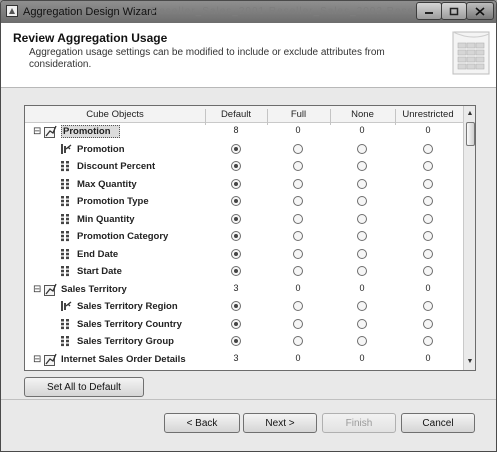 This screenshot has height=452, width=497. I want to click on attribute-row: Discount Percent, so click(244, 167).